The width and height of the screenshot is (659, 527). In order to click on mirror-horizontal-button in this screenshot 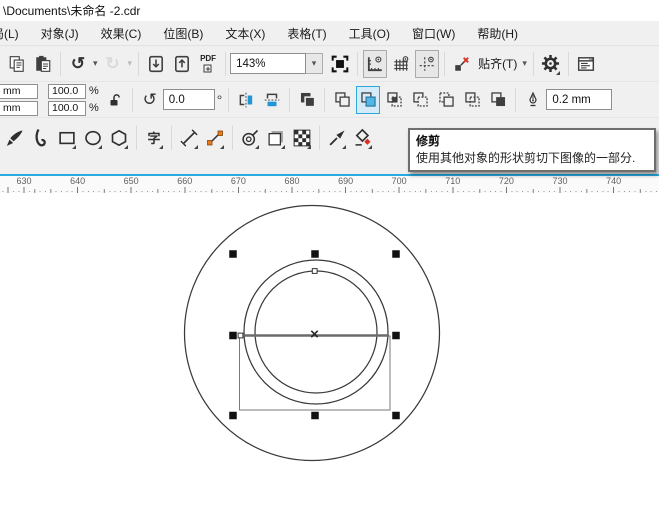, I will do `click(246, 100)`.